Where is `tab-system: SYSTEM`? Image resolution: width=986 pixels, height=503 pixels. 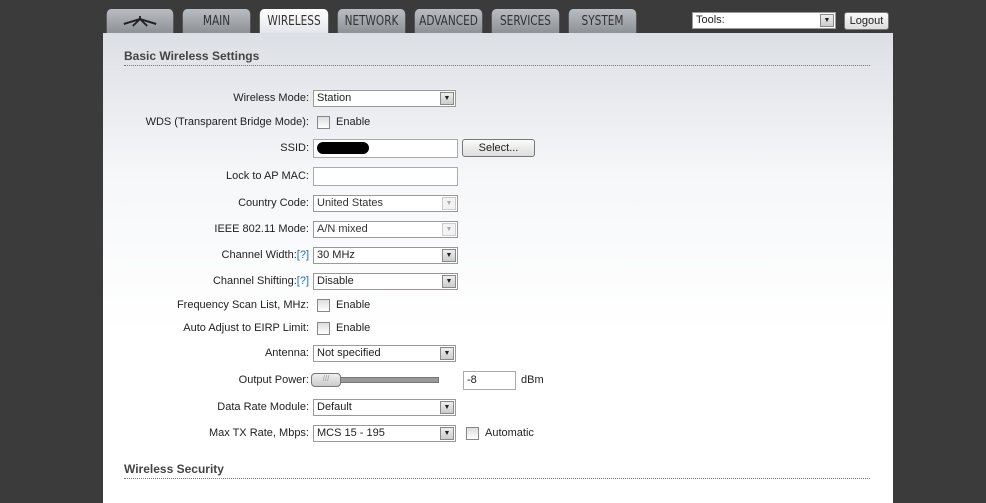 tab-system: SYSTEM is located at coordinates (602, 21).